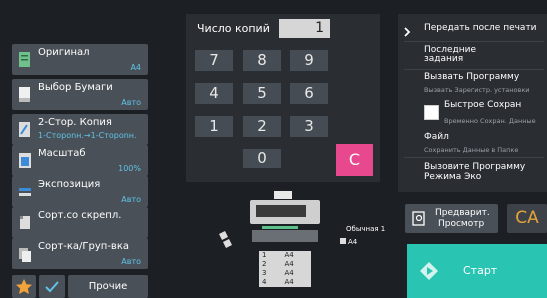 This screenshot has width=547, height=298. I want to click on key-9: 9, so click(309, 60).